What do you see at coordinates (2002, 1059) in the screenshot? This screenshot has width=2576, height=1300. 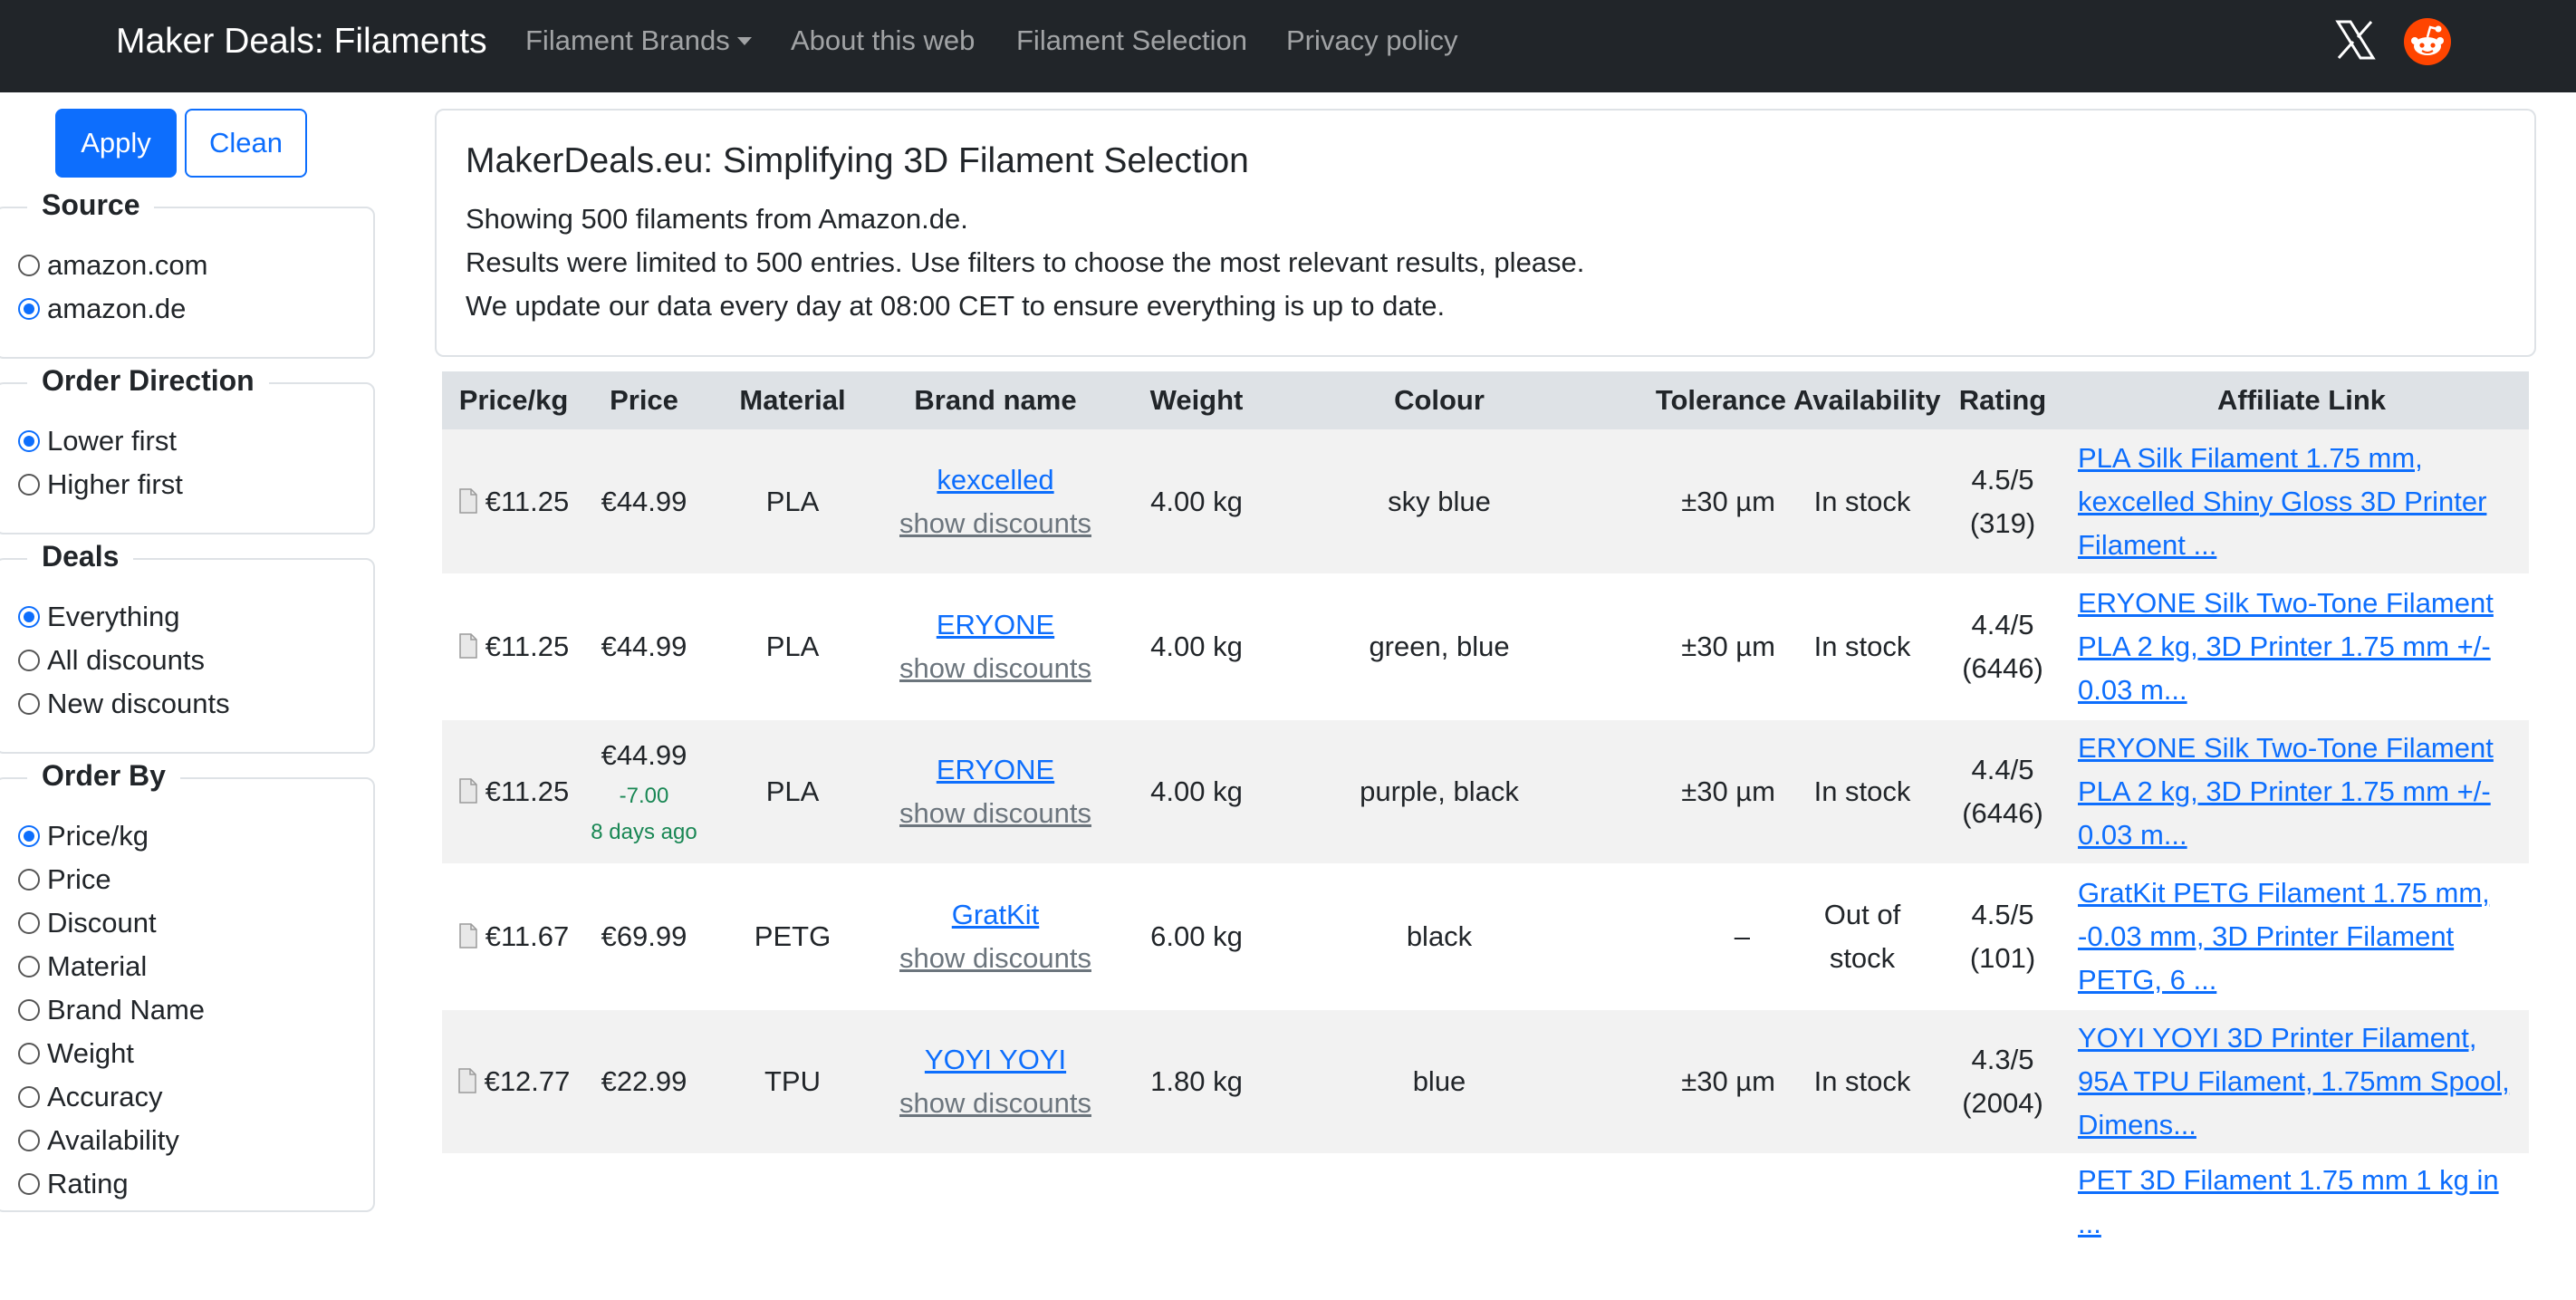 I see `rating-value: 4.3/5` at bounding box center [2002, 1059].